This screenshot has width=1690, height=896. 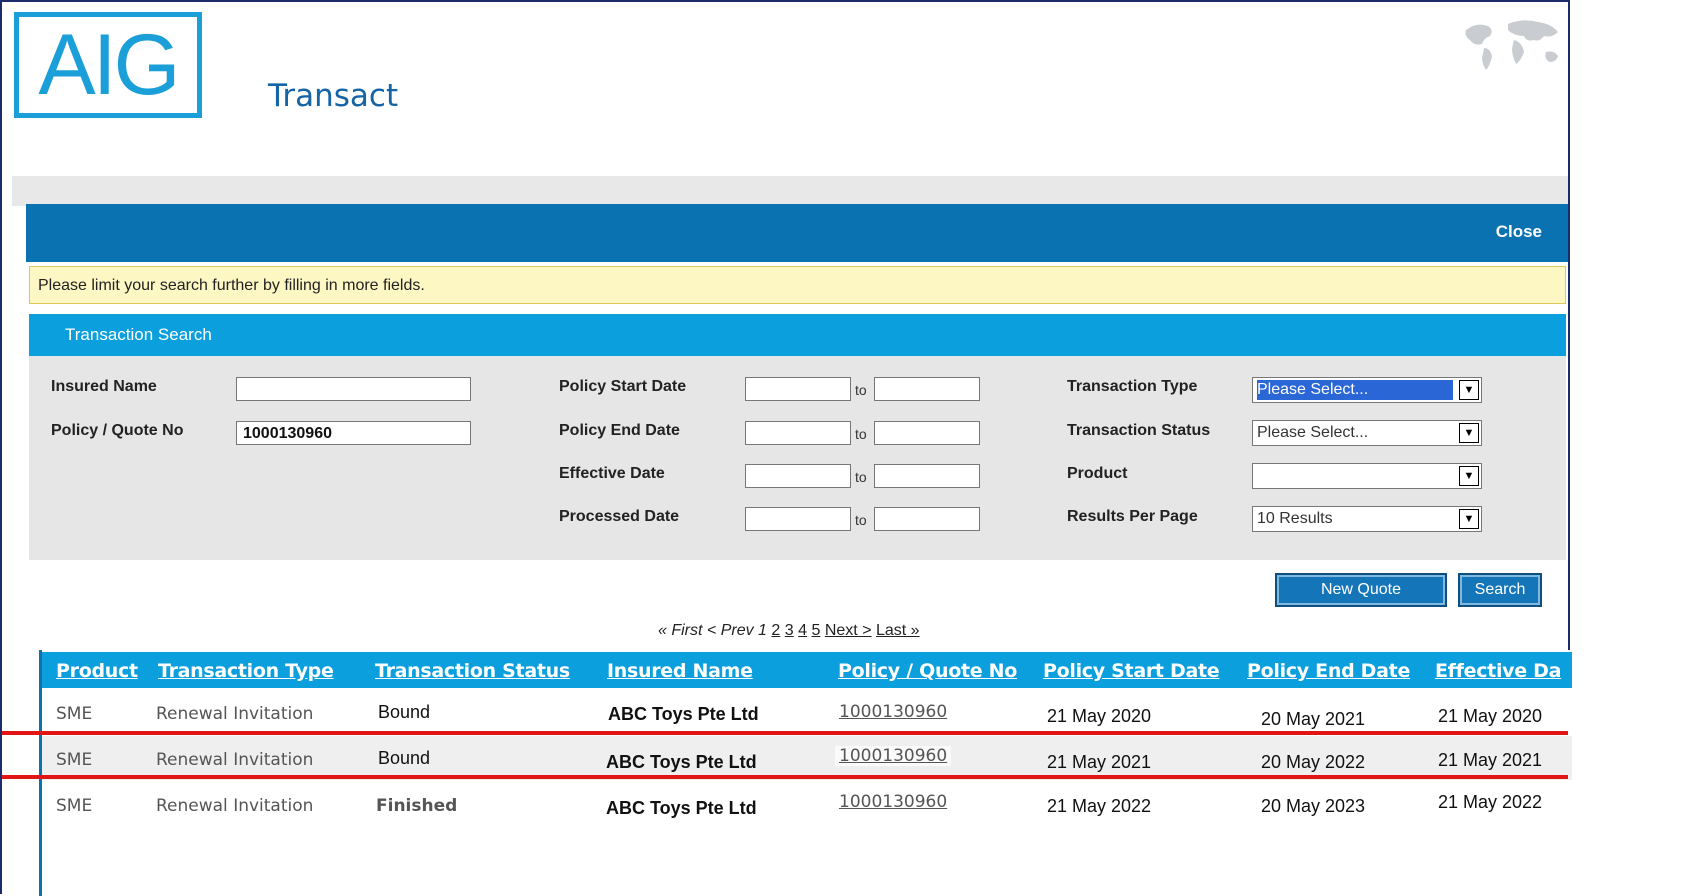 What do you see at coordinates (730, 630) in the screenshot?
I see `pager-prev-link: < Prev` at bounding box center [730, 630].